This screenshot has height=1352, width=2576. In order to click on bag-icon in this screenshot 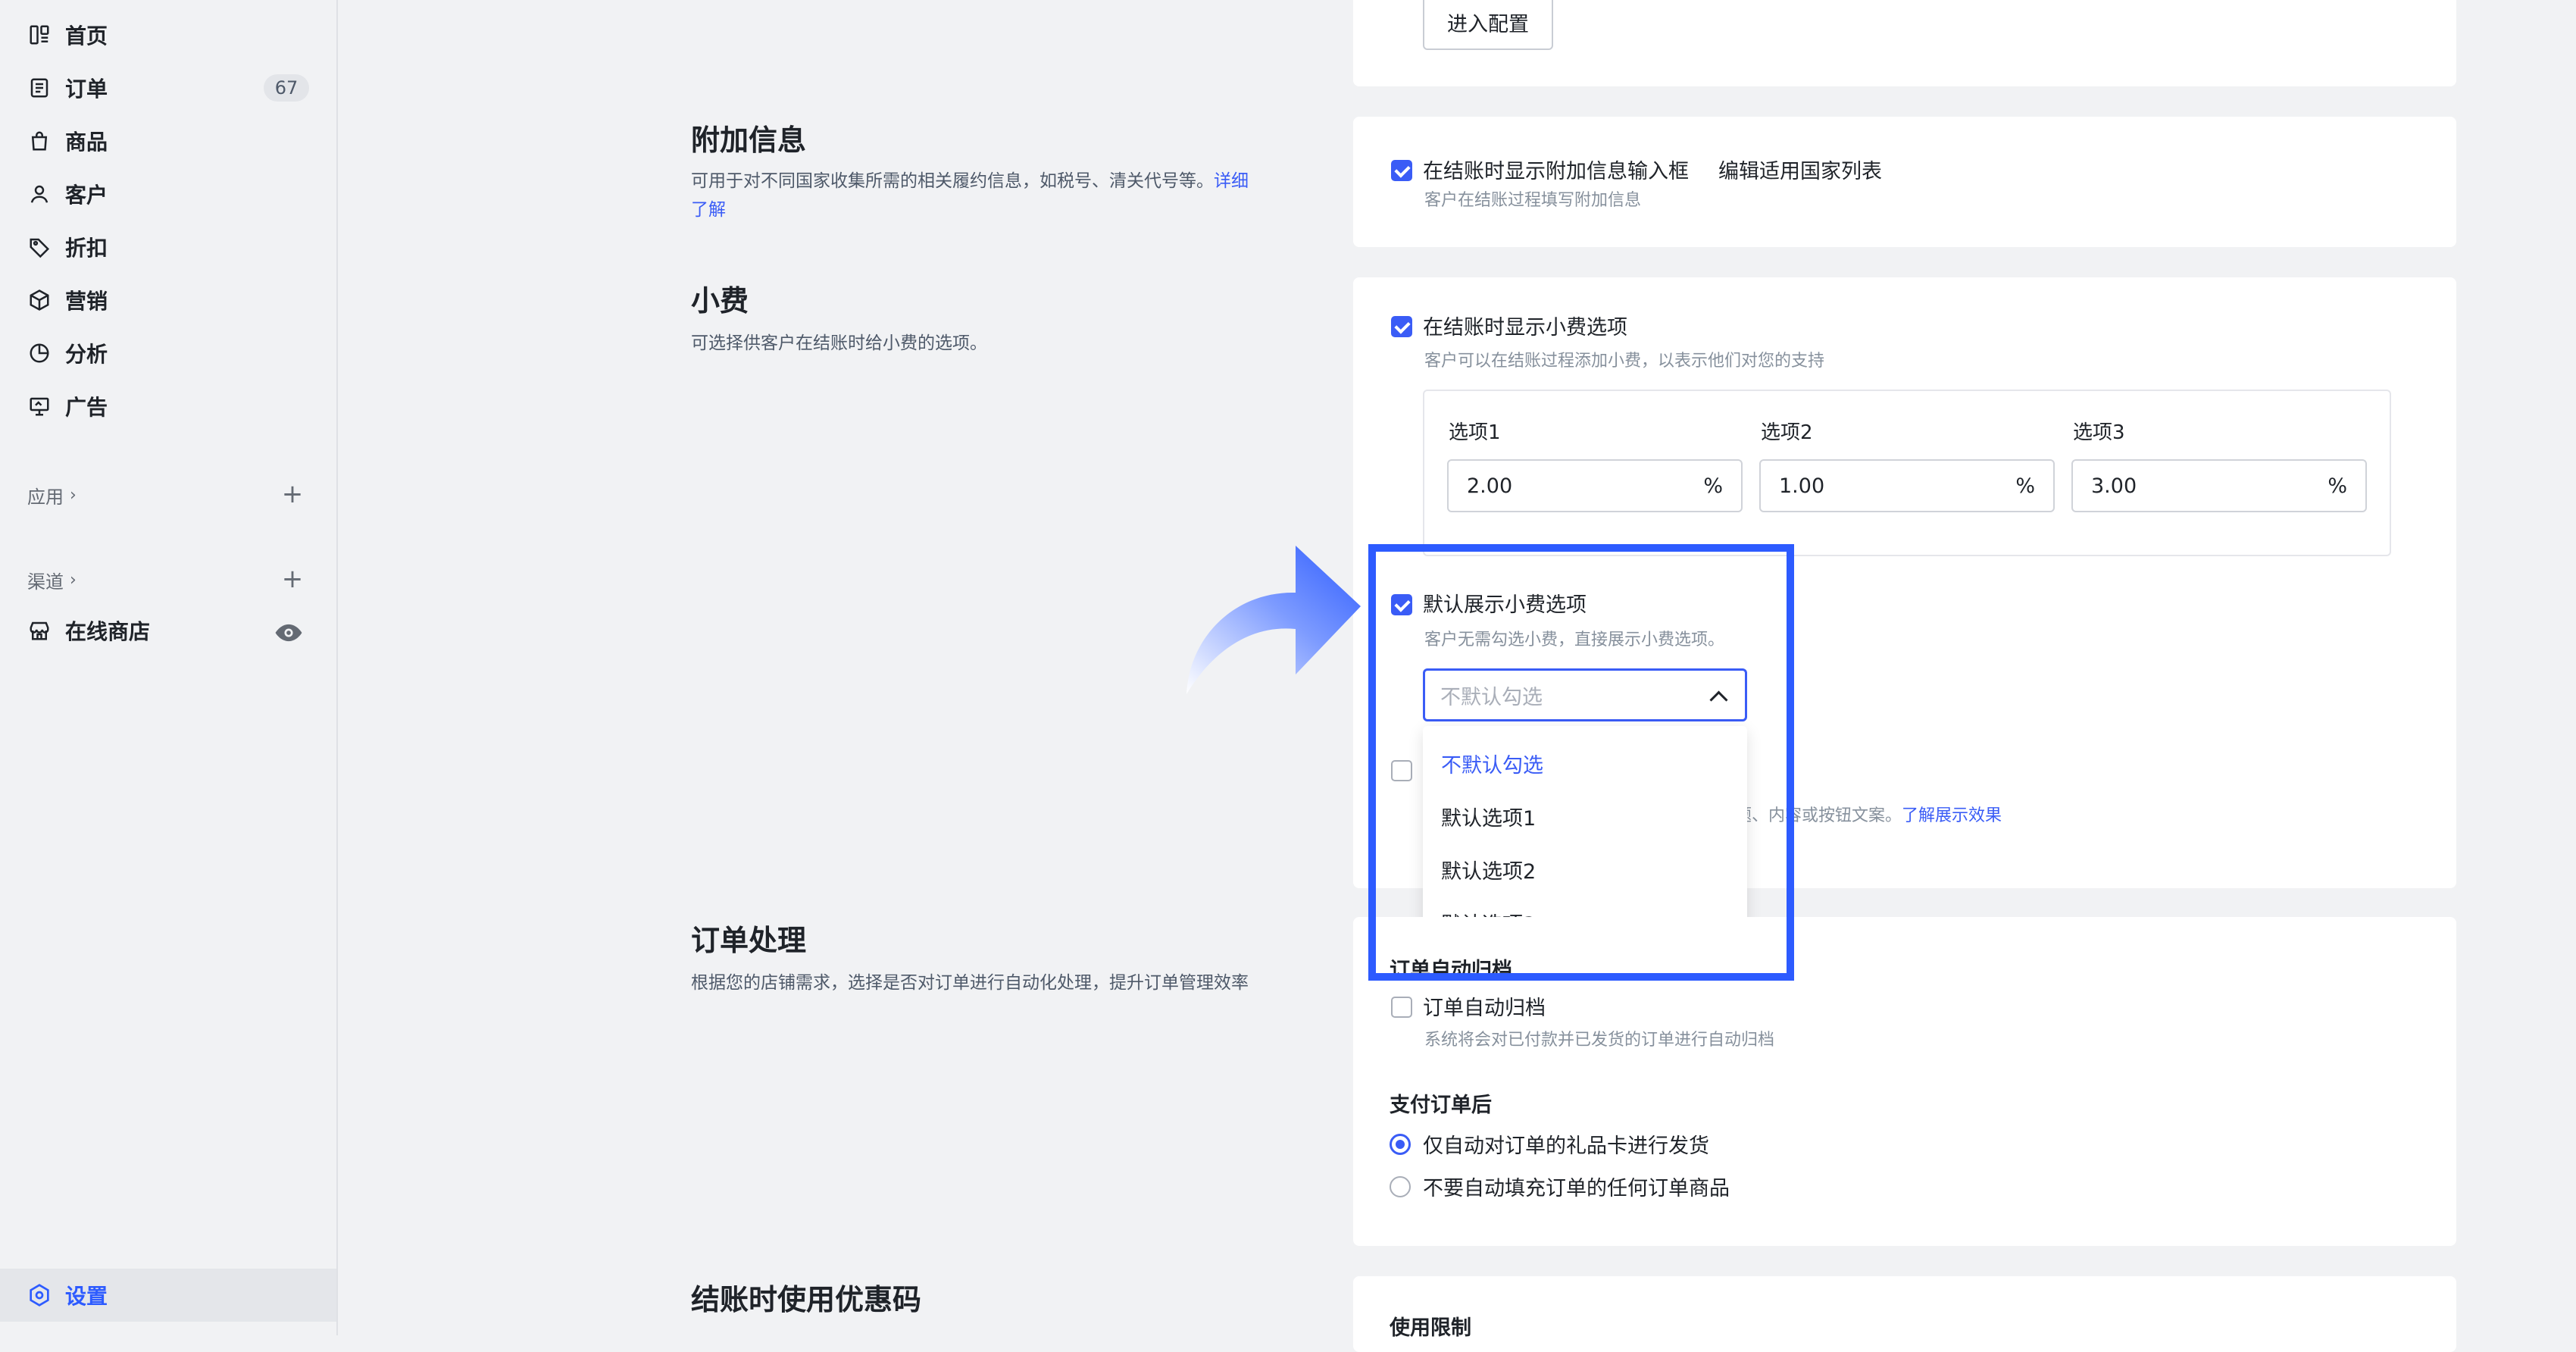, I will do `click(39, 141)`.